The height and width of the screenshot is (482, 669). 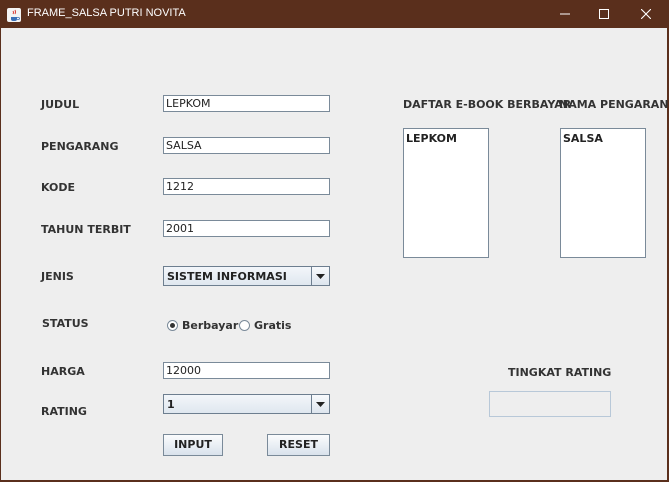 I want to click on ebook-list: LEPKOM, so click(x=446, y=193).